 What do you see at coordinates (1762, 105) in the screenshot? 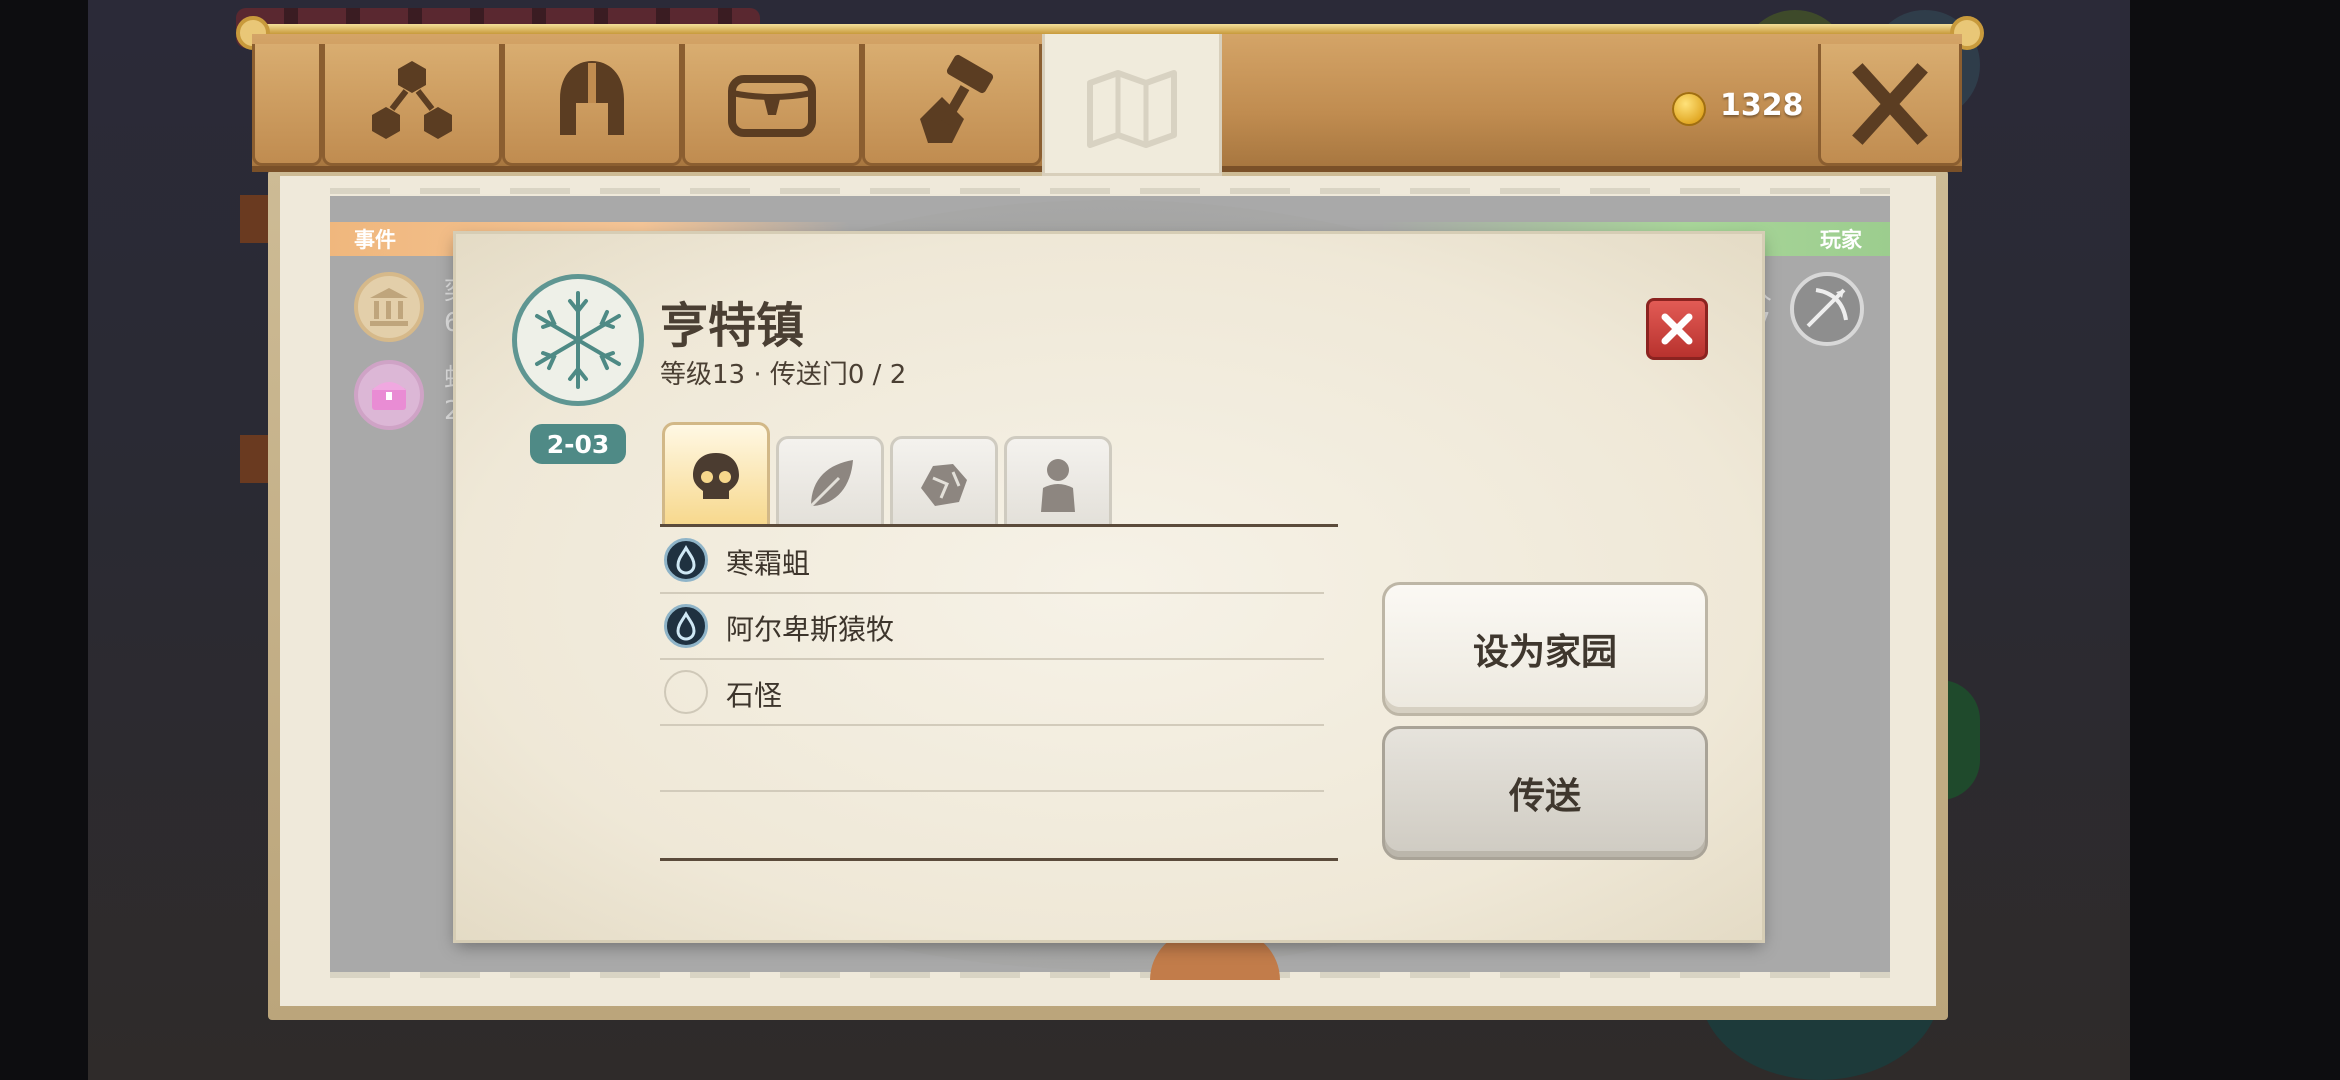
I see `coin-count: 1328` at bounding box center [1762, 105].